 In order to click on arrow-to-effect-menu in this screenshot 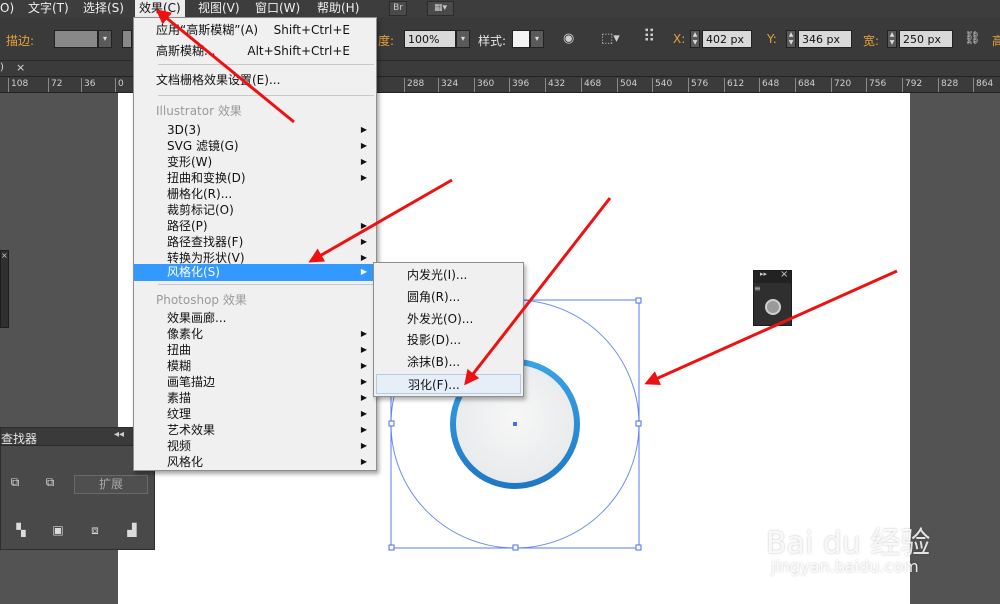, I will do `click(225, 66)`.